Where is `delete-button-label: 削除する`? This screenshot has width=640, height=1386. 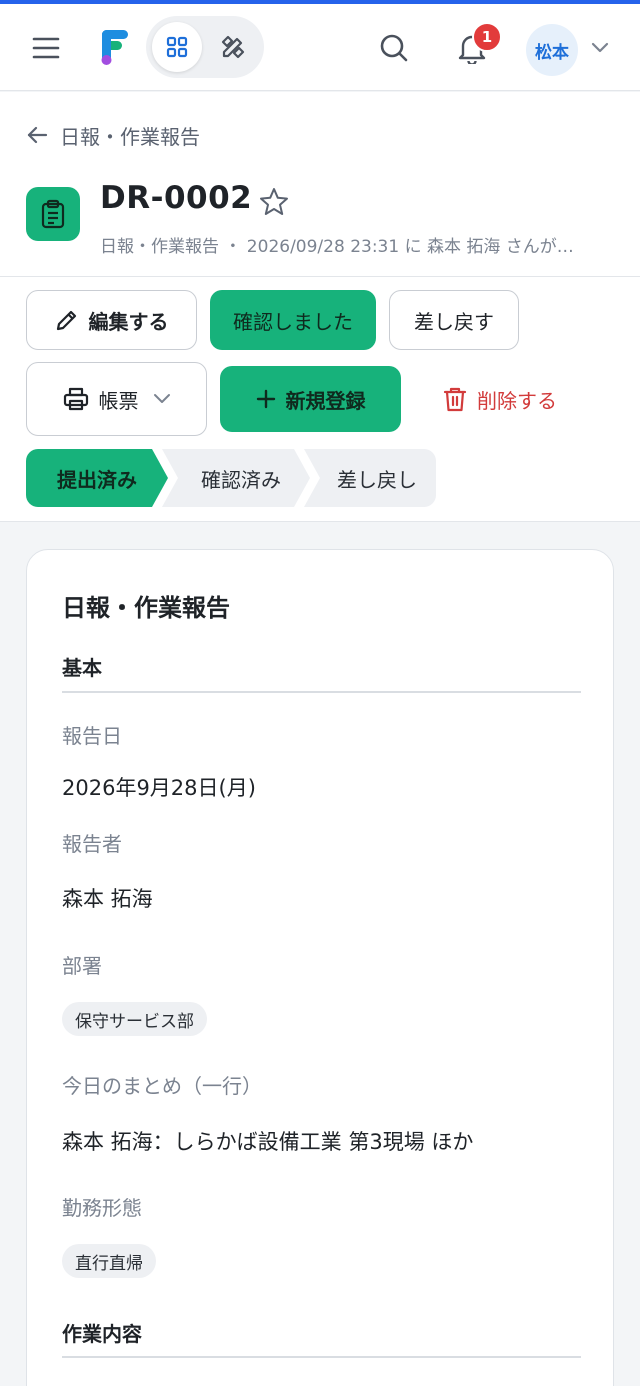 delete-button-label: 削除する is located at coordinates (517, 400).